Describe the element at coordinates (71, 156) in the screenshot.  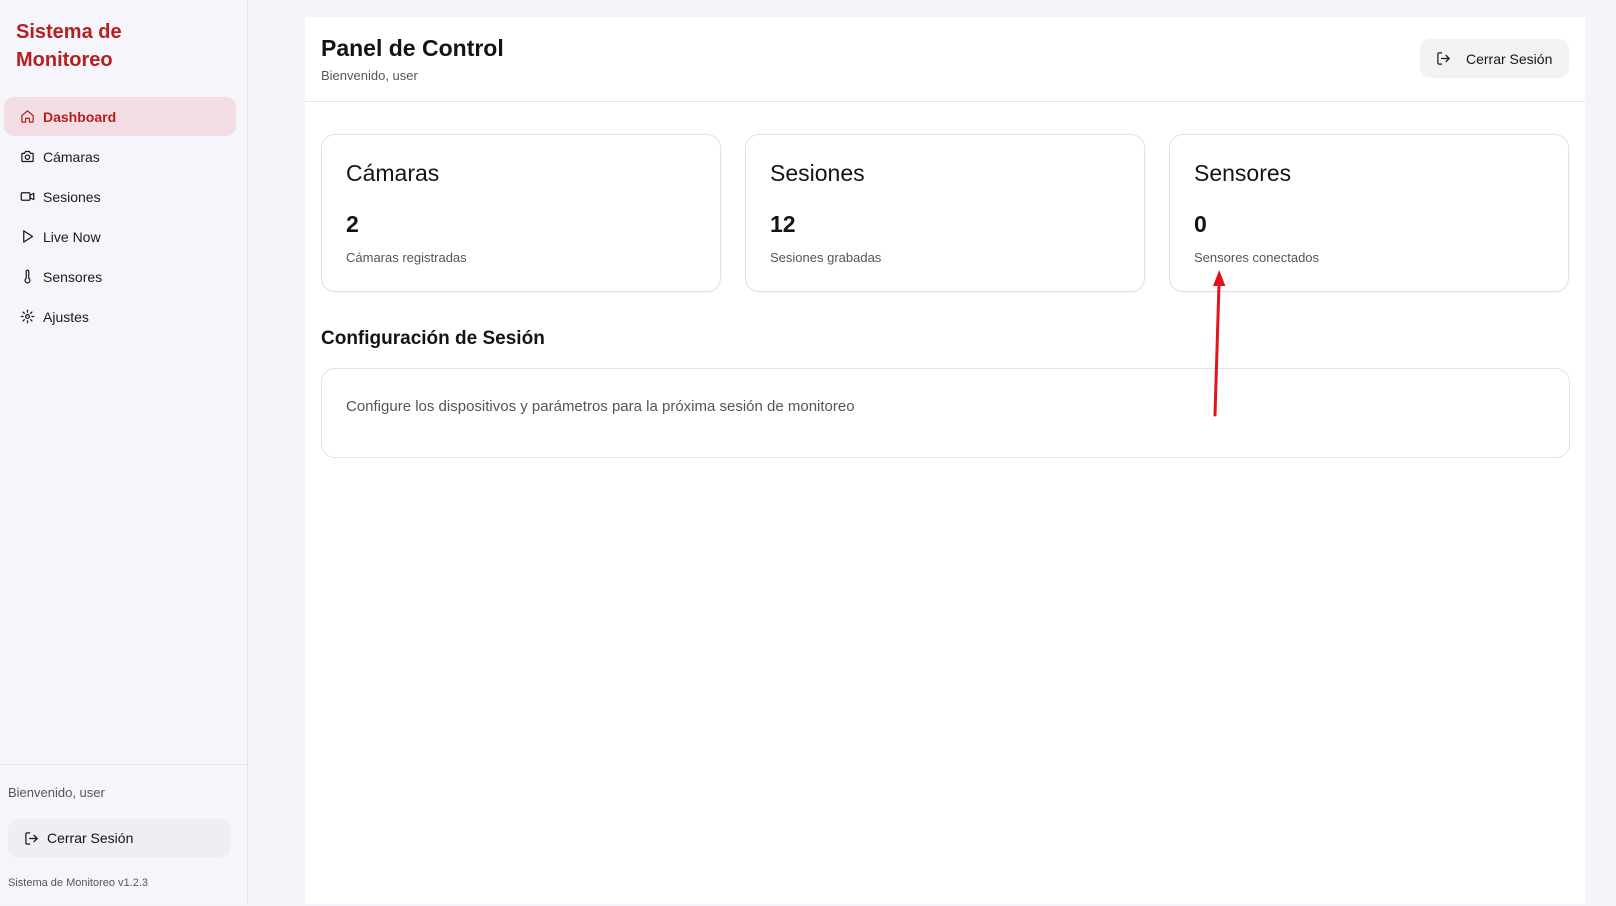
I see `sidebar-item-label: Cámaras` at that location.